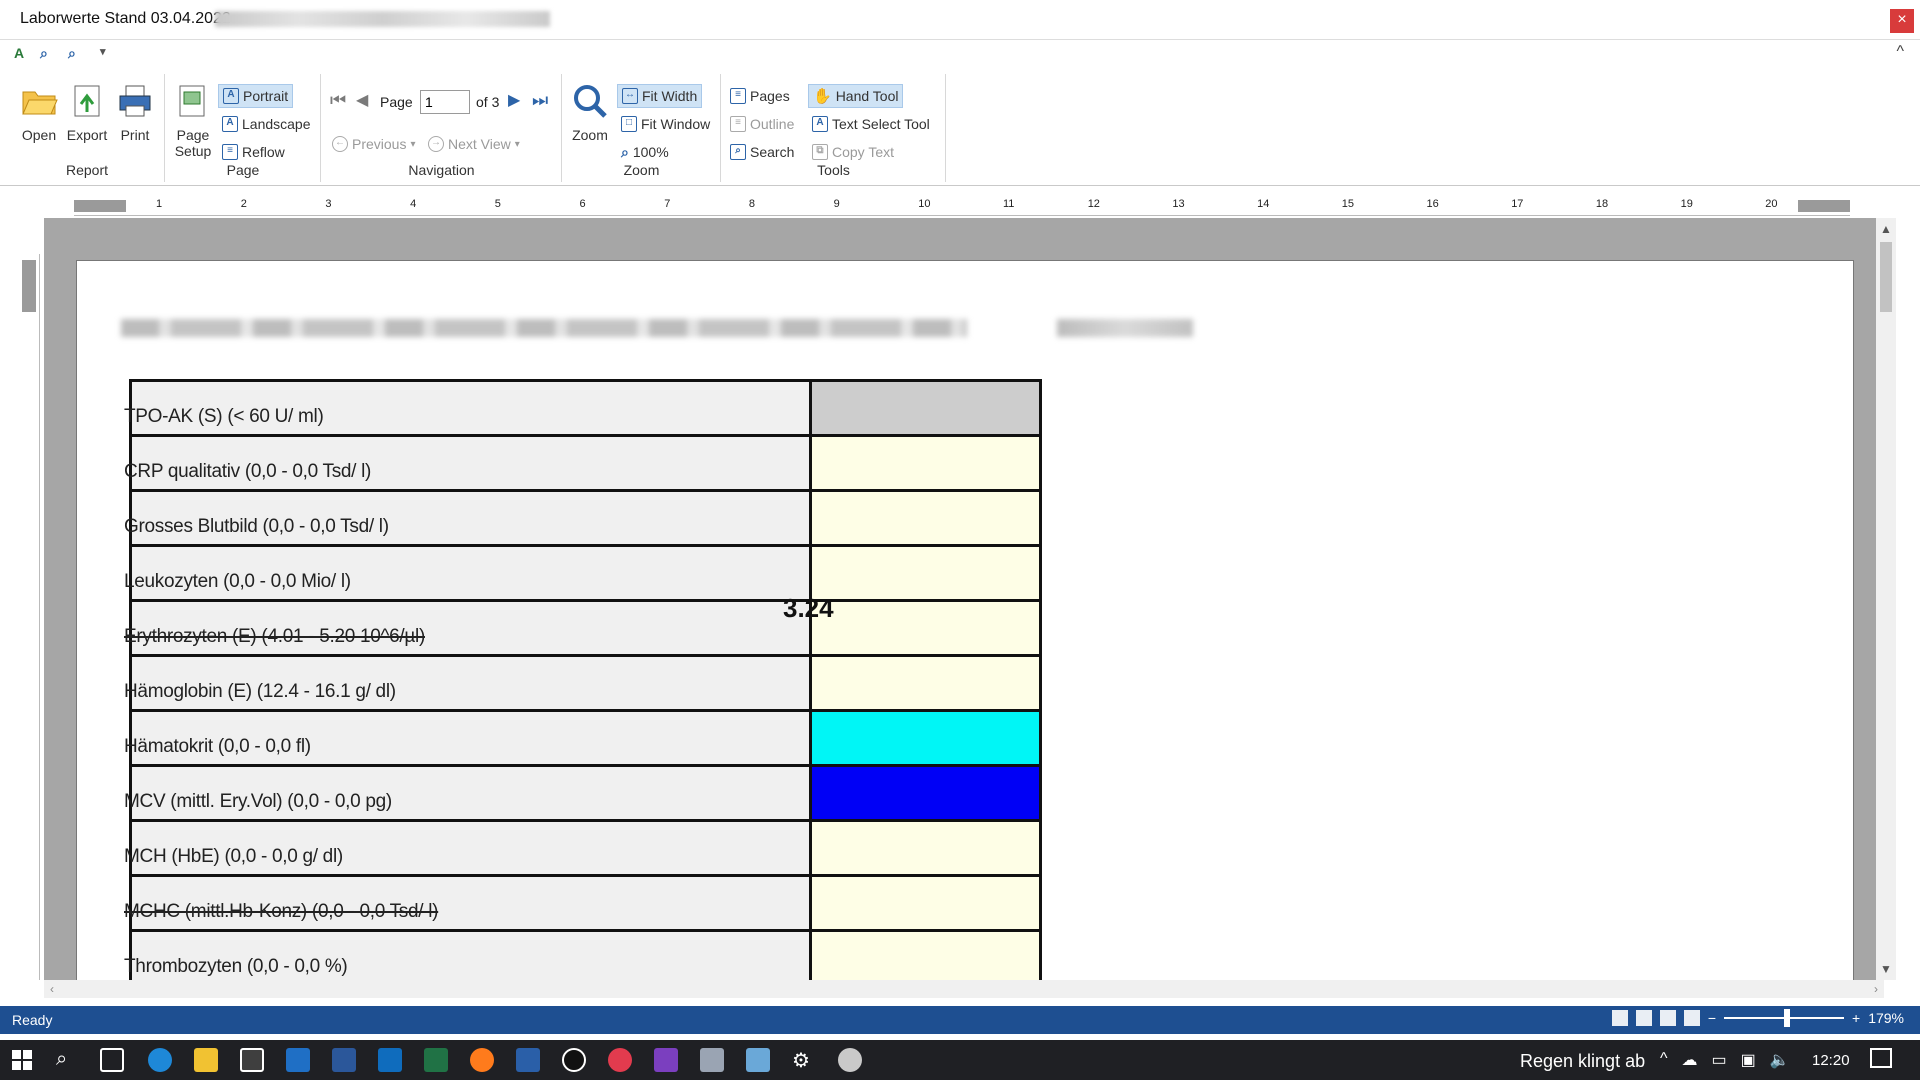 This screenshot has height=1080, width=1920. I want to click on notification-center-icon, so click(1881, 1058).